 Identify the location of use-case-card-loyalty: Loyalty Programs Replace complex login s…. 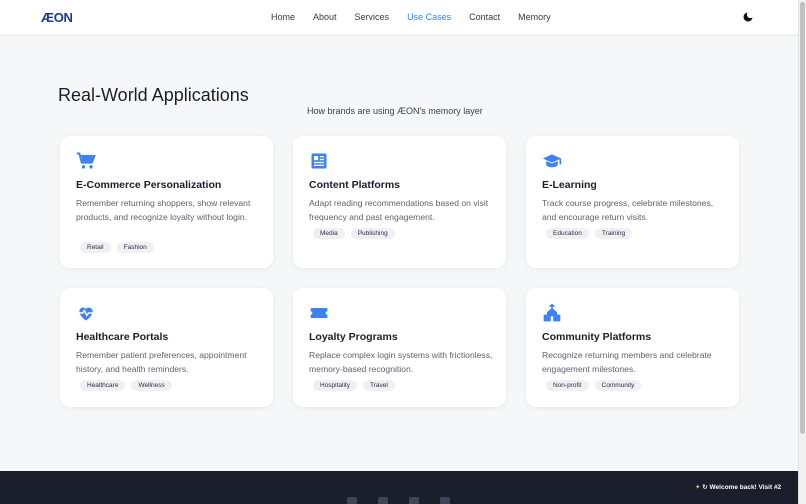
(399, 347).